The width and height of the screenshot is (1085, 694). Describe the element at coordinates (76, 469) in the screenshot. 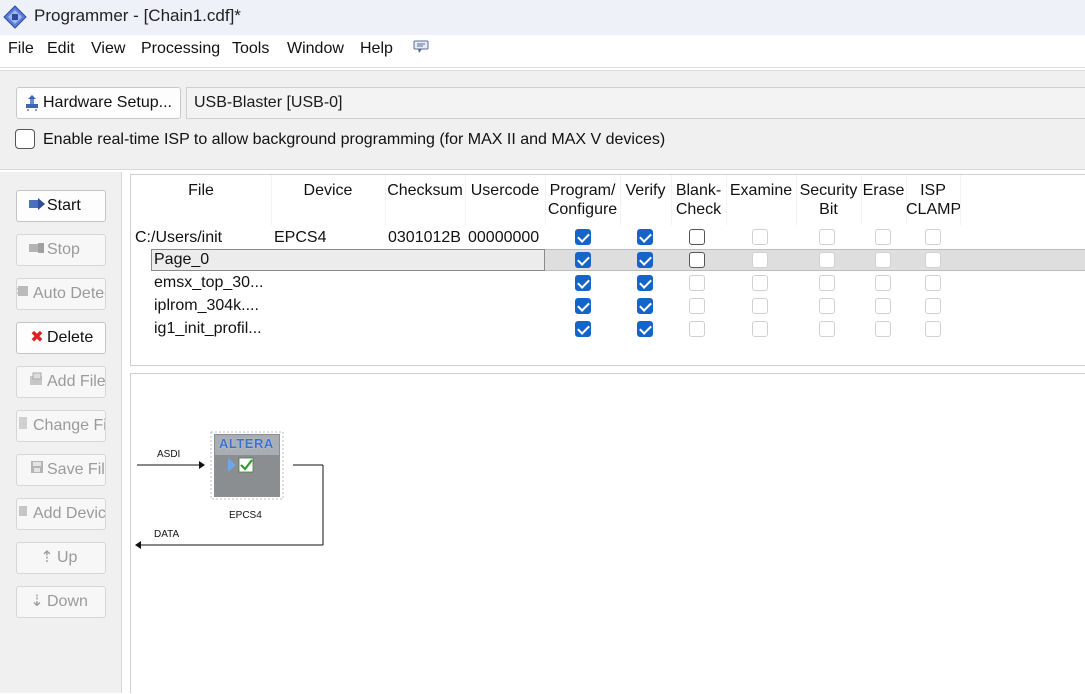

I see `save-file-label: Save File` at that location.